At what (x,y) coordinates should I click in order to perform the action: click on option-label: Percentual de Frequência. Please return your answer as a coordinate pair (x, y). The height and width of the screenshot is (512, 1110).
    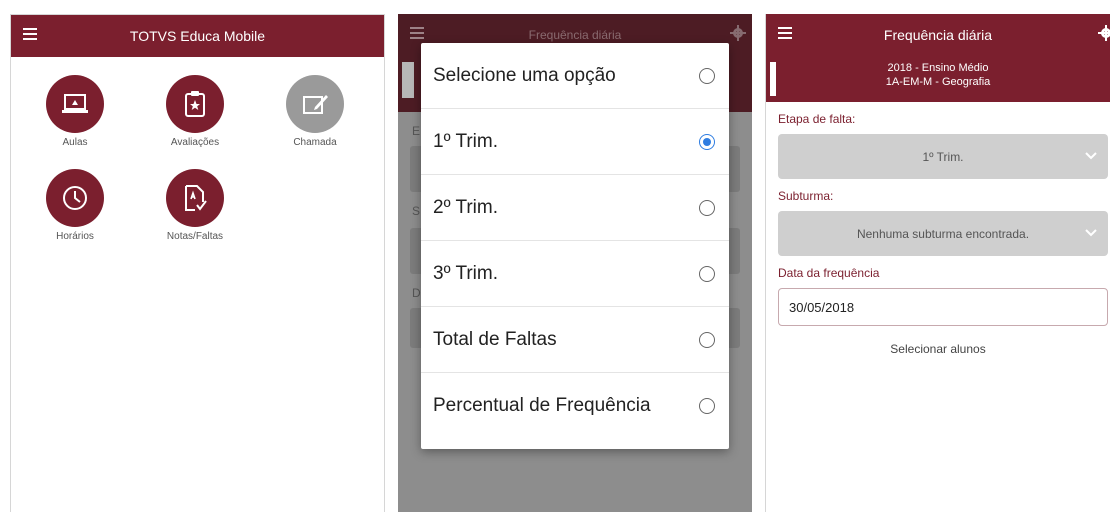
    Looking at the image, I should click on (542, 405).